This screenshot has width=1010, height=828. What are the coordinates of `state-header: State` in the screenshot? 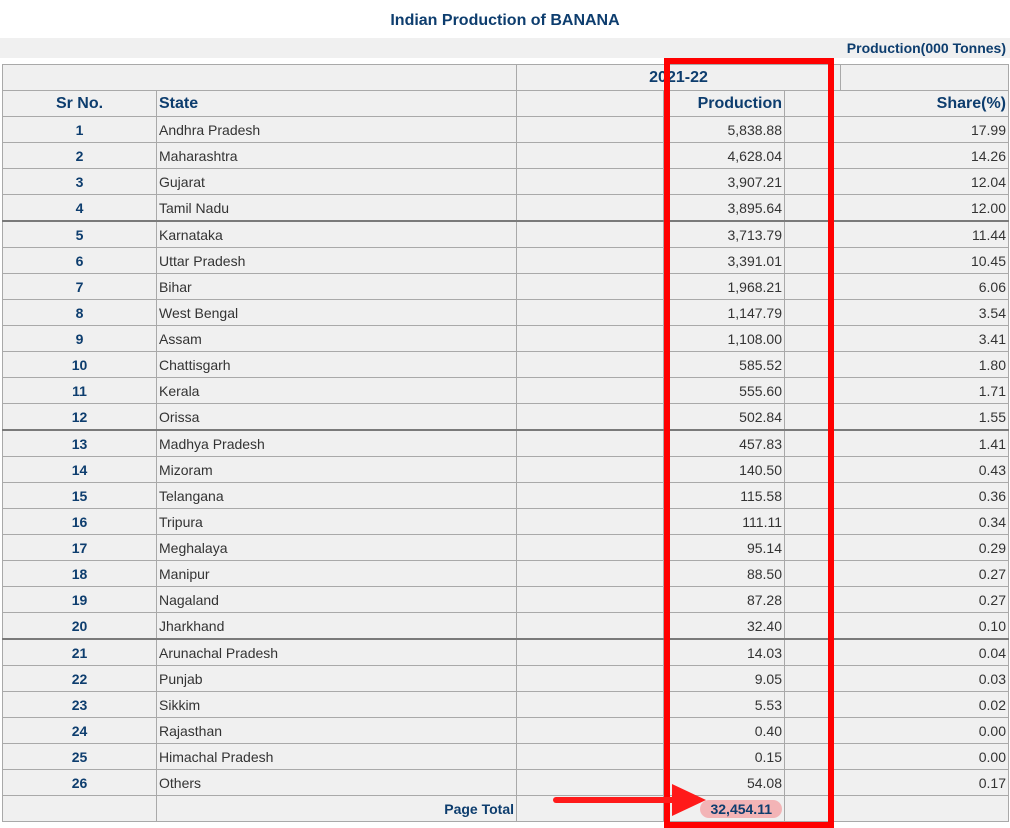 It's located at (336, 103).